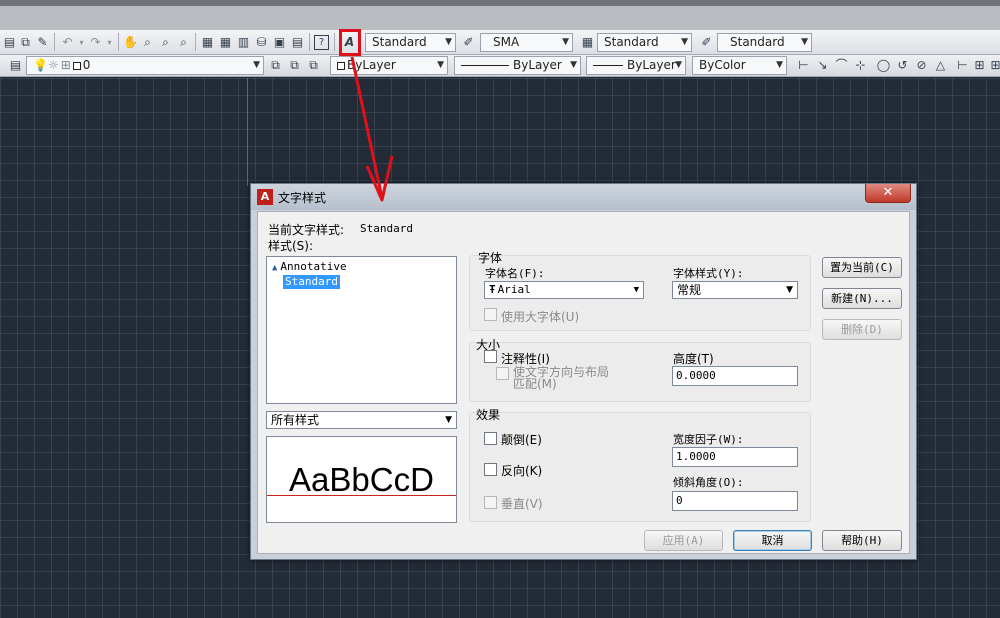 This screenshot has width=1000, height=618. Describe the element at coordinates (76, 66) in the screenshot. I see `color-swatch-icon` at that location.